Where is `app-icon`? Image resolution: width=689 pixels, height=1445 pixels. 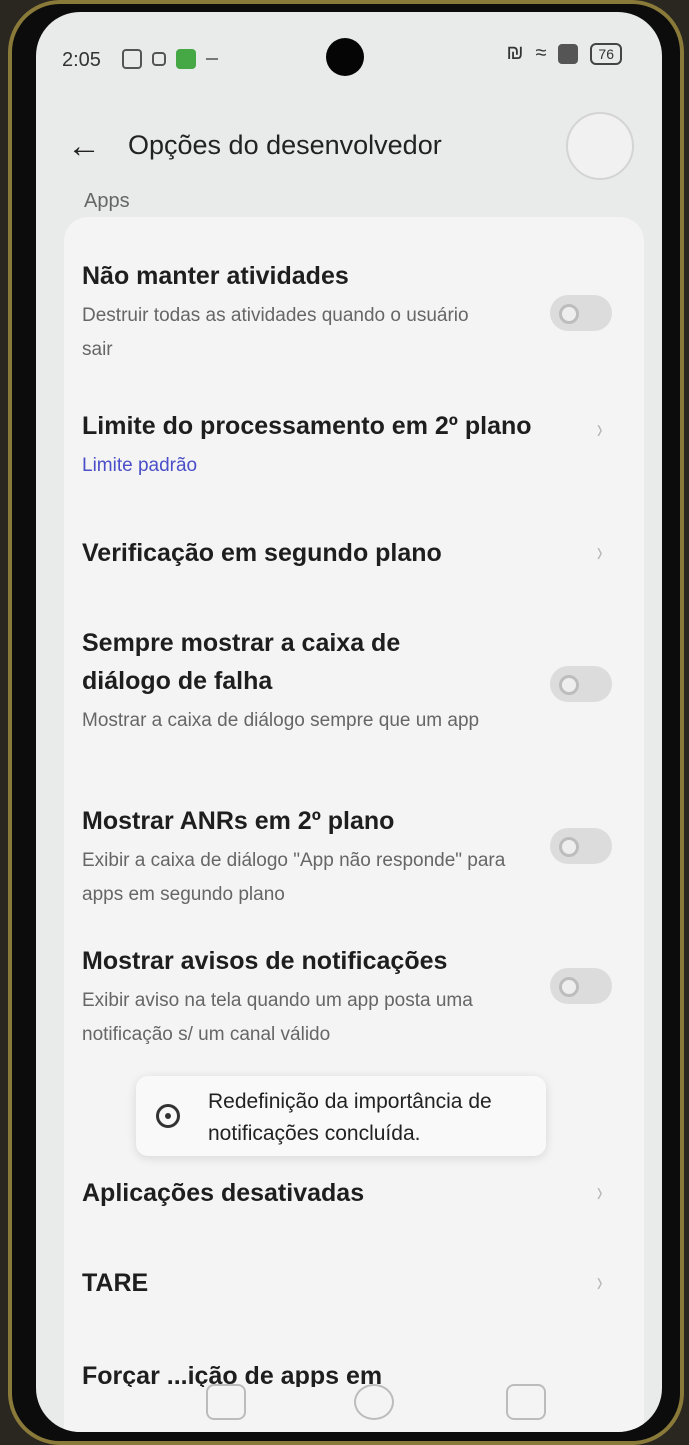 app-icon is located at coordinates (168, 1116).